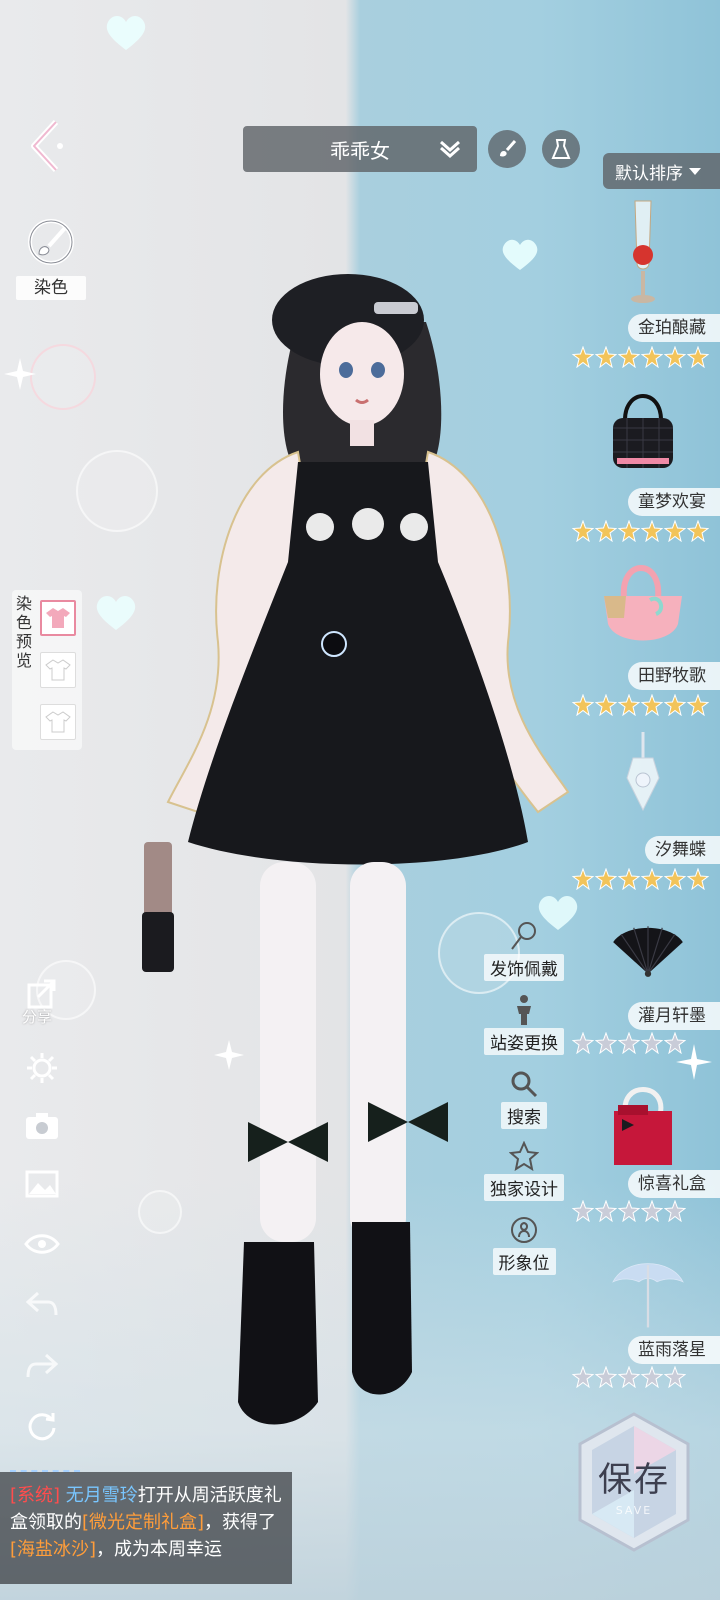 This screenshot has width=720, height=1600. I want to click on item-card: 蓝雨落星, so click(646, 1329).